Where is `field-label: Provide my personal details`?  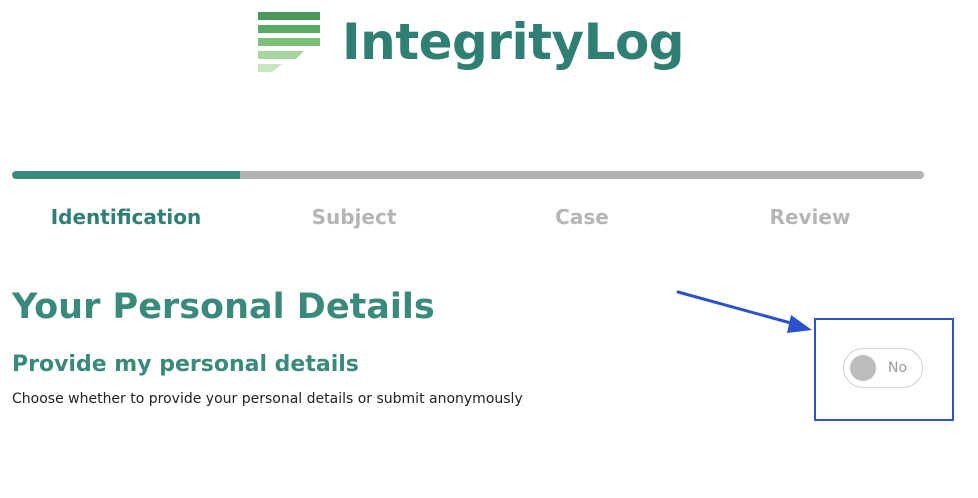 field-label: Provide my personal details is located at coordinates (185, 364).